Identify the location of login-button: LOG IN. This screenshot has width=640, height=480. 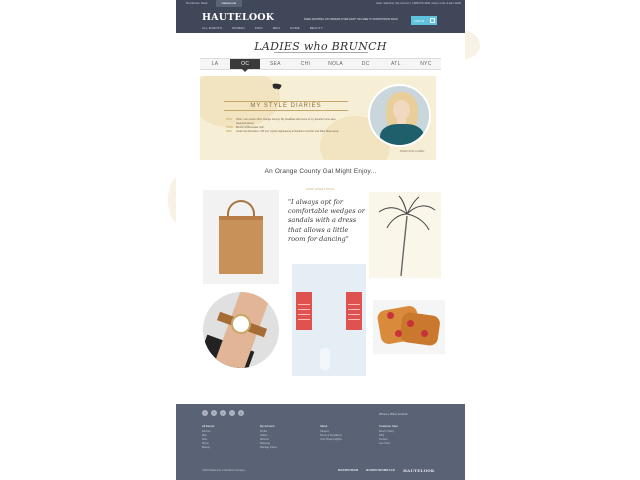
(424, 20).